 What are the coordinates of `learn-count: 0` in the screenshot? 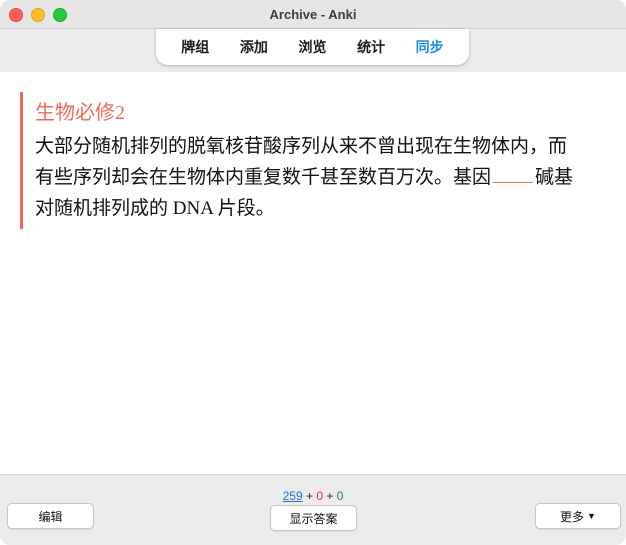 It's located at (320, 496).